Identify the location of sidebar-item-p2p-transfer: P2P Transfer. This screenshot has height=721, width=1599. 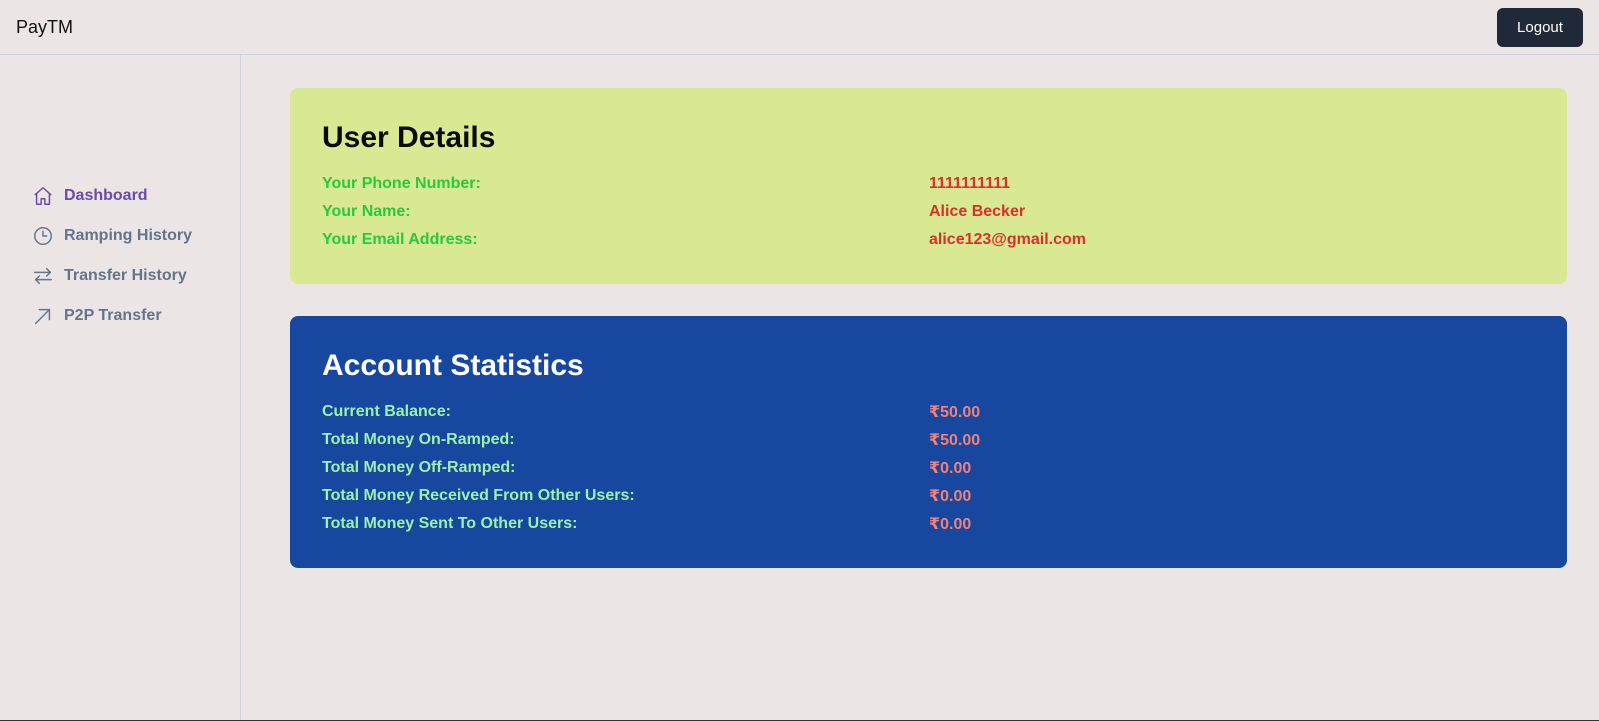
(112, 316).